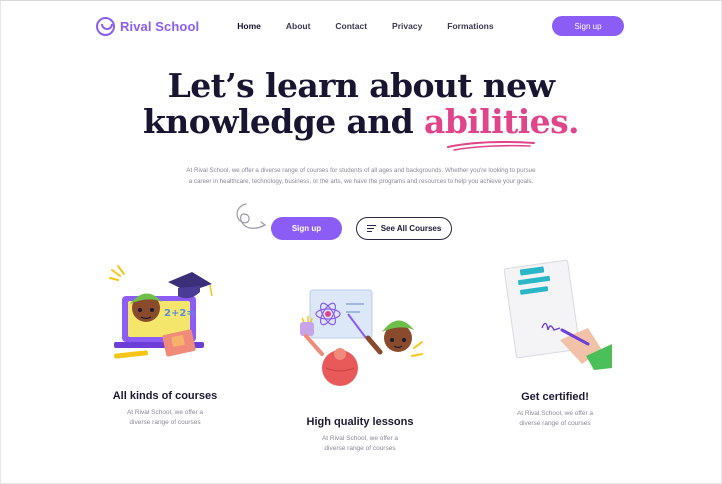 This screenshot has height=484, width=722. What do you see at coordinates (251, 216) in the screenshot?
I see `swirl-arrow-icon` at bounding box center [251, 216].